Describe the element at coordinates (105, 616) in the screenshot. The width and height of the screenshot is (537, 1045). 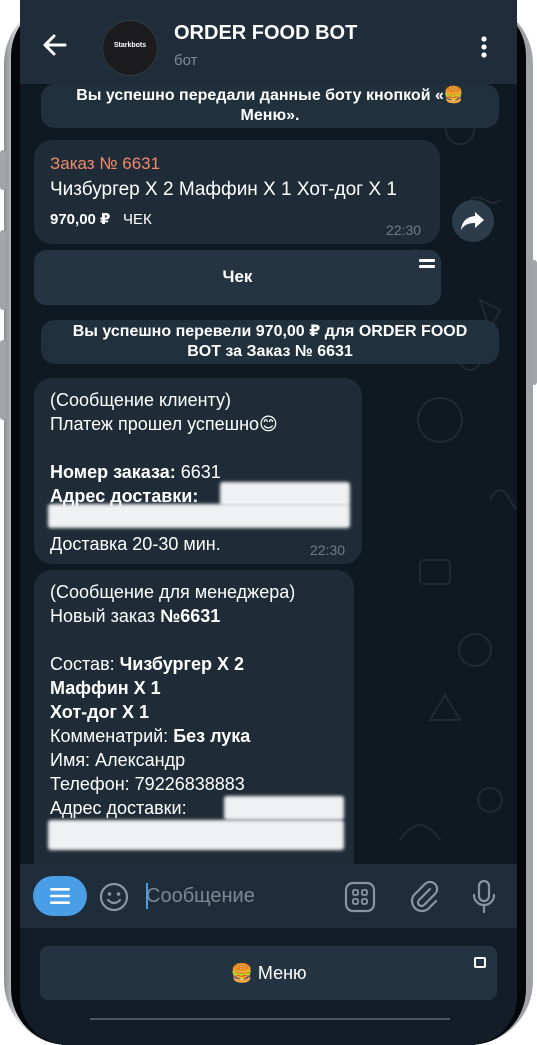
I see `new-order-text: Новый заказ` at that location.